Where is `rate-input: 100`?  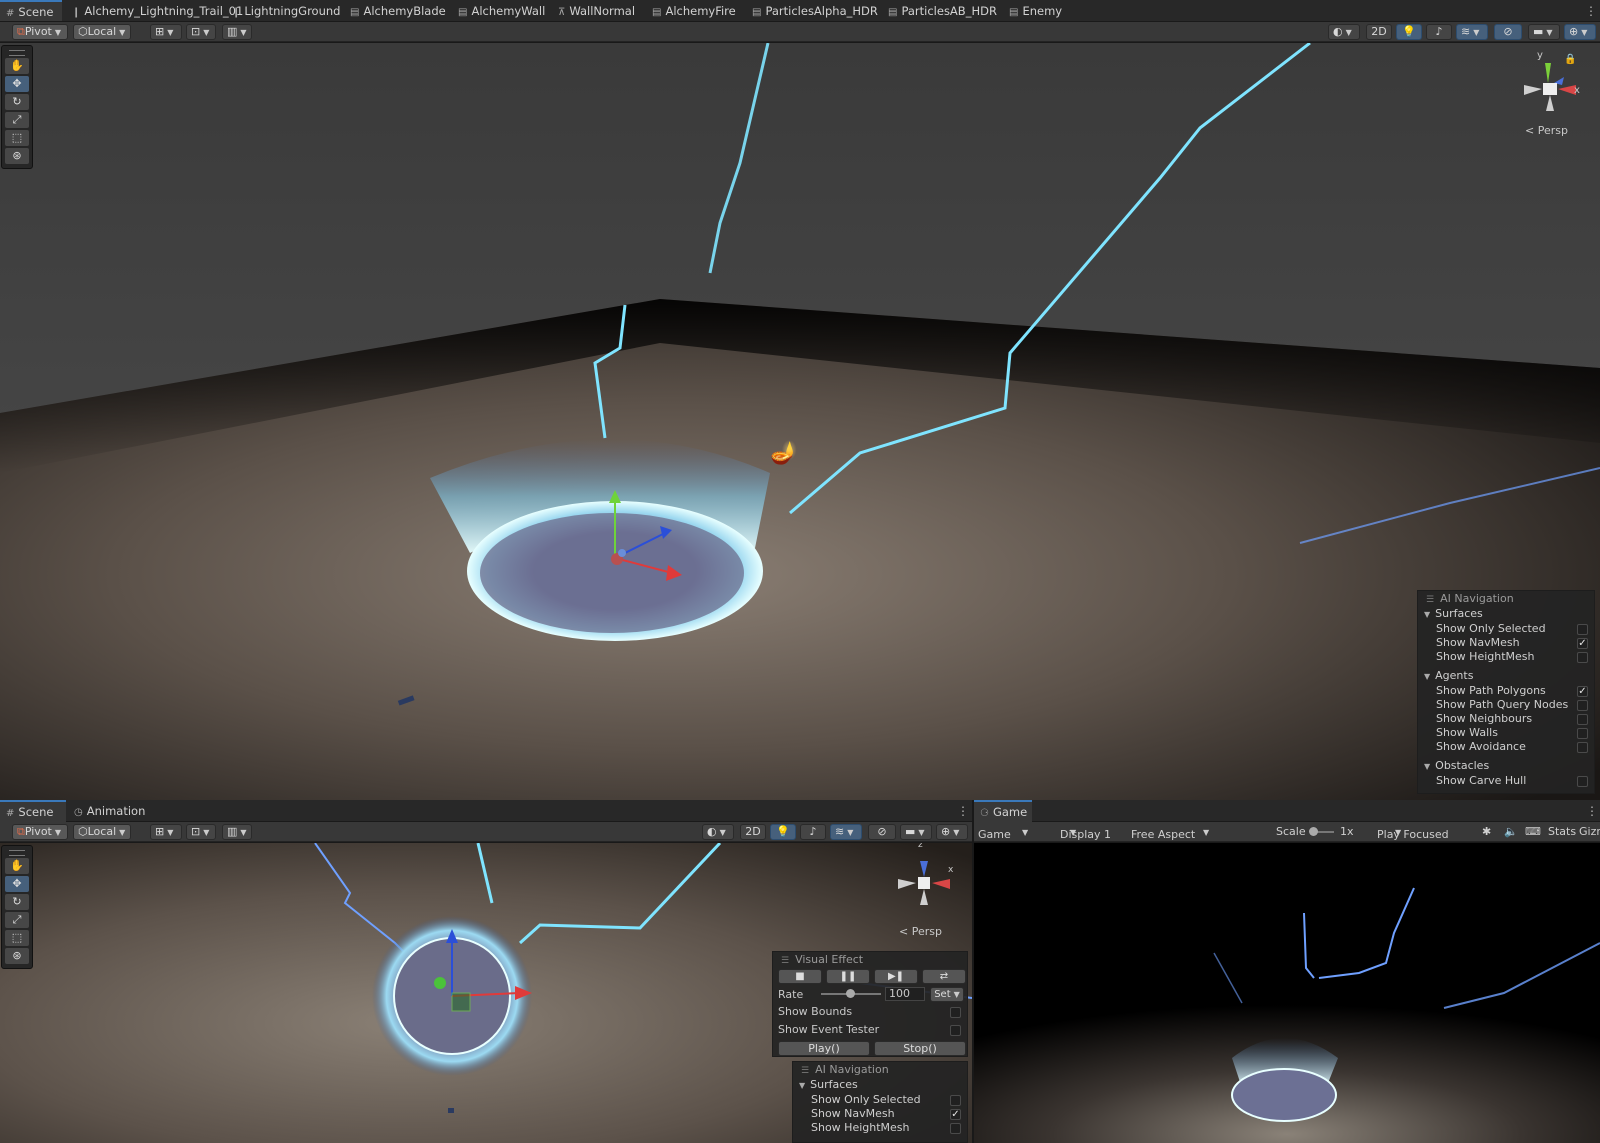 rate-input: 100 is located at coordinates (905, 994).